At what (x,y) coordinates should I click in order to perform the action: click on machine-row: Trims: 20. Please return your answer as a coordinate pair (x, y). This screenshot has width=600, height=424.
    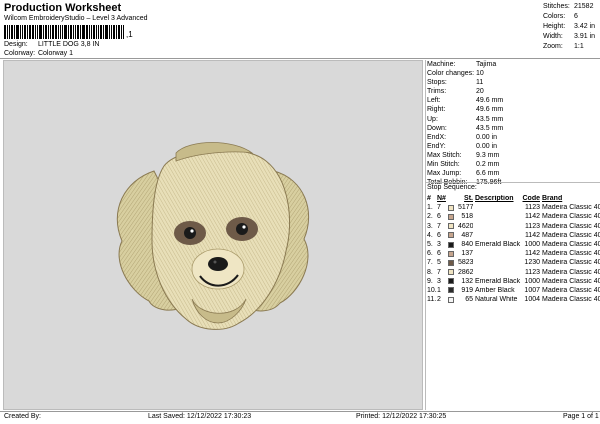
    Looking at the image, I should click on (455, 92).